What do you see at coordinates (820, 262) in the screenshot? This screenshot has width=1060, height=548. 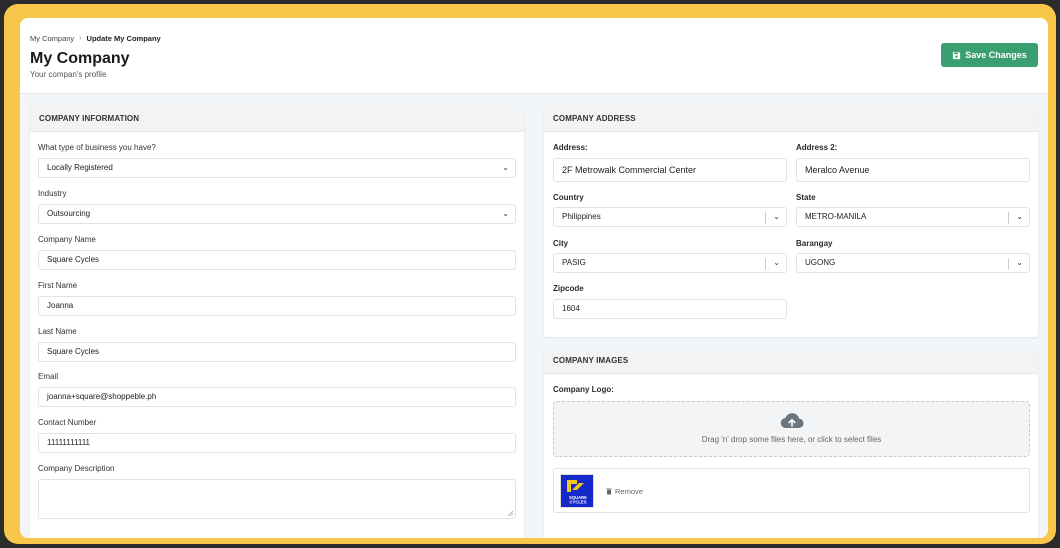 I see `barangay-value: UGONG` at bounding box center [820, 262].